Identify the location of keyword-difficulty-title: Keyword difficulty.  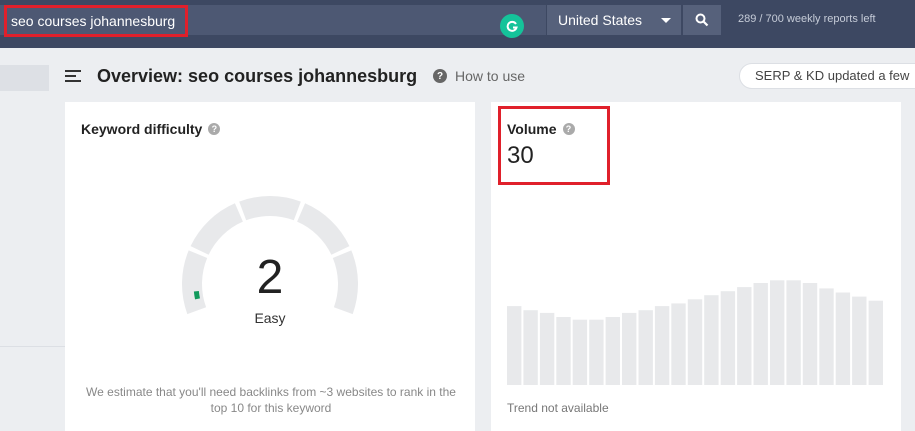
(142, 129).